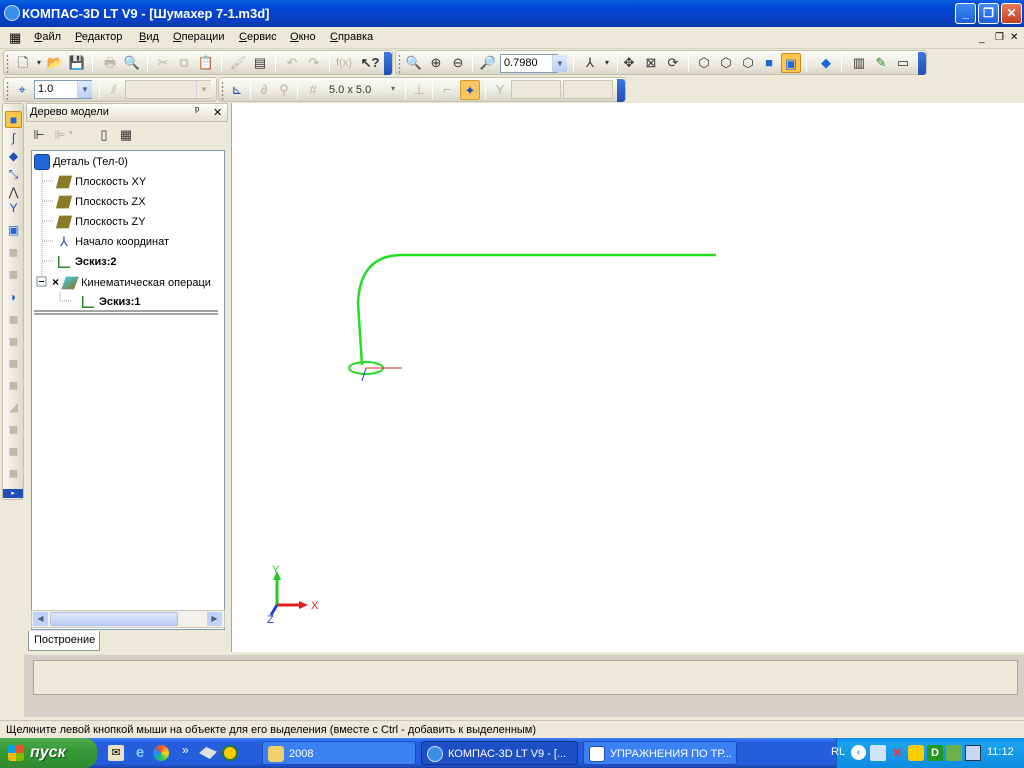 The height and width of the screenshot is (768, 1024). Describe the element at coordinates (161, 753) in the screenshot. I see `quicklaunch-player-icon` at that location.